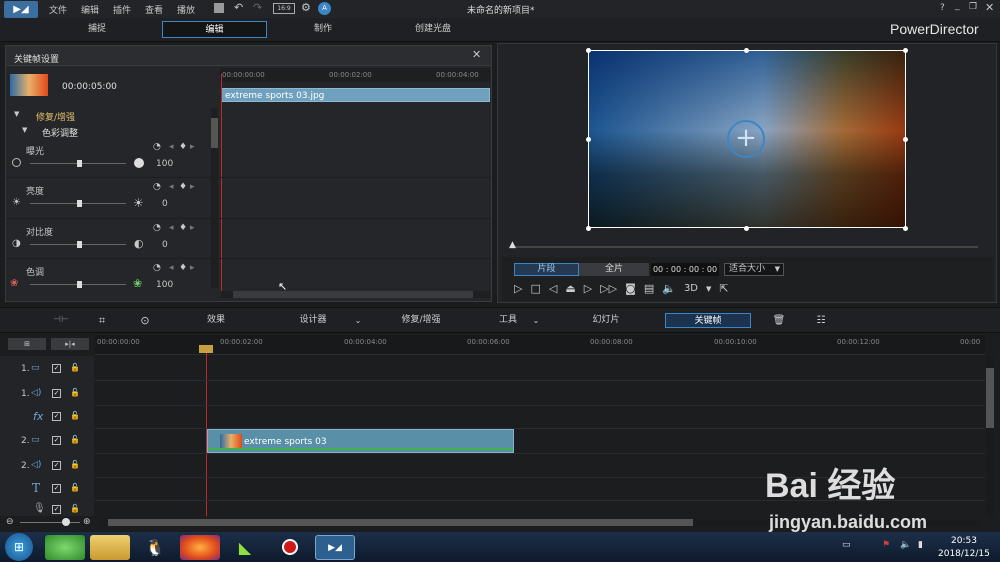 The width and height of the screenshot is (1000, 562). Describe the element at coordinates (821, 320) in the screenshot. I see `more-options-icon: ☷` at that location.